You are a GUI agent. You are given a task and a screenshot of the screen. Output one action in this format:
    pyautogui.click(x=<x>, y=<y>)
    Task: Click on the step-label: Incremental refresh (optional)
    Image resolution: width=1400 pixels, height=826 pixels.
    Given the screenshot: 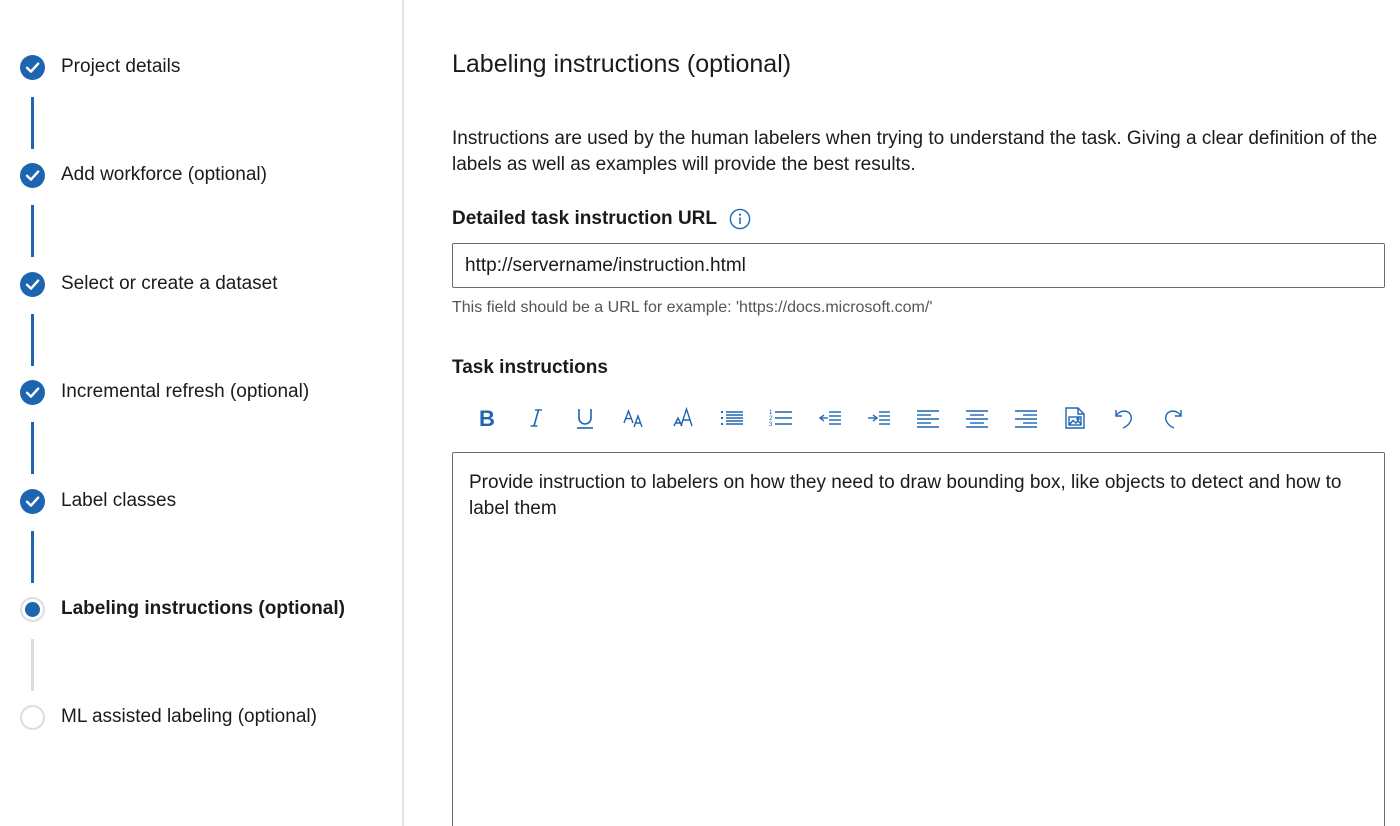 What is the action you would take?
    pyautogui.click(x=185, y=391)
    